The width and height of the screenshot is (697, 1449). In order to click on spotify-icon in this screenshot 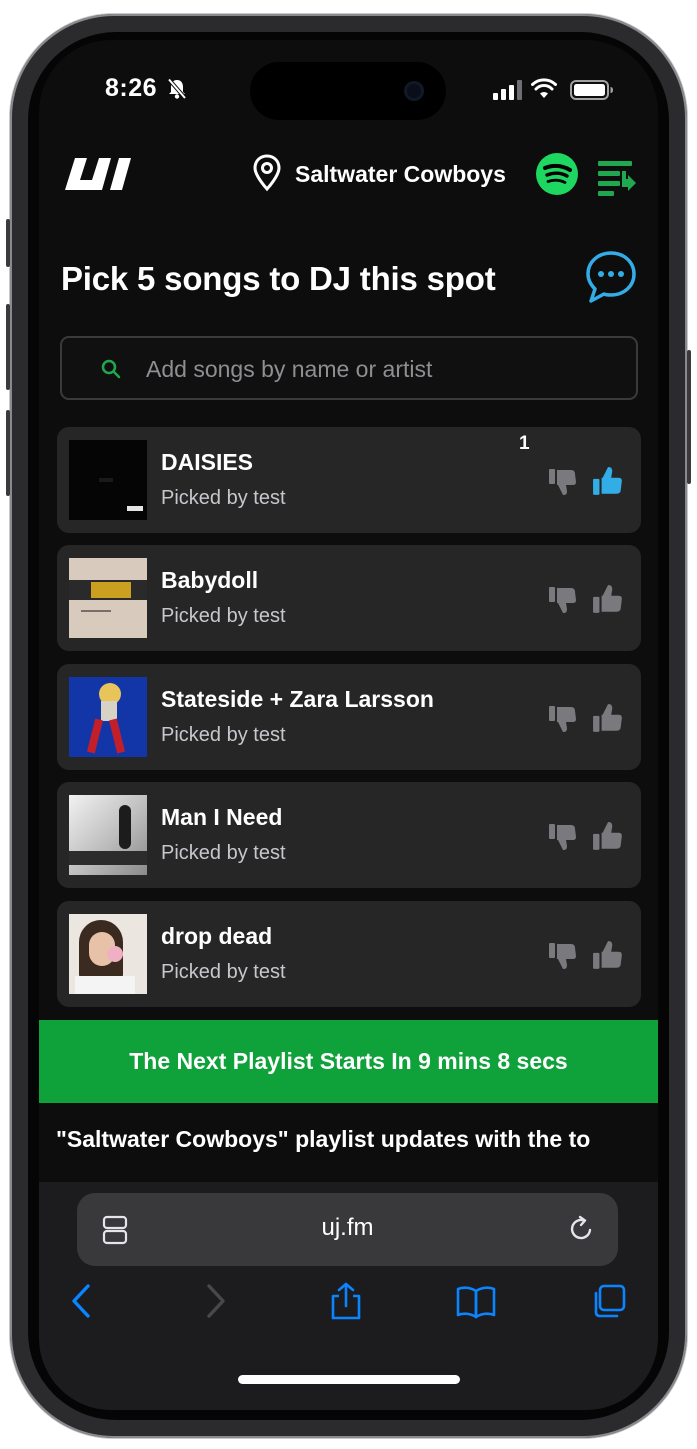, I will do `click(557, 174)`.